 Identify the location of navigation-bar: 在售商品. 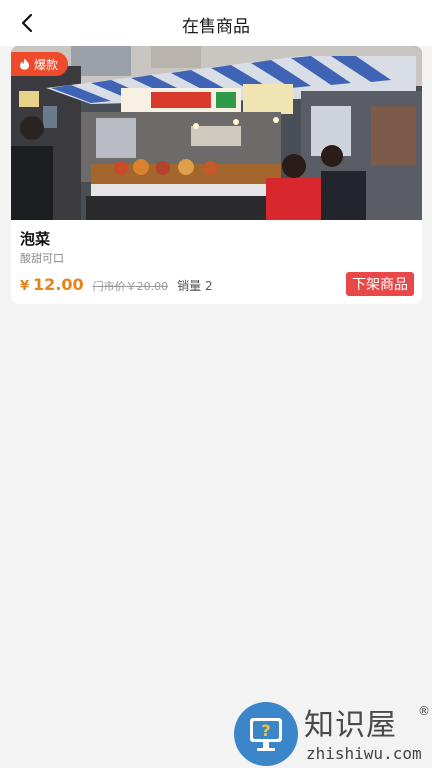
(216, 23).